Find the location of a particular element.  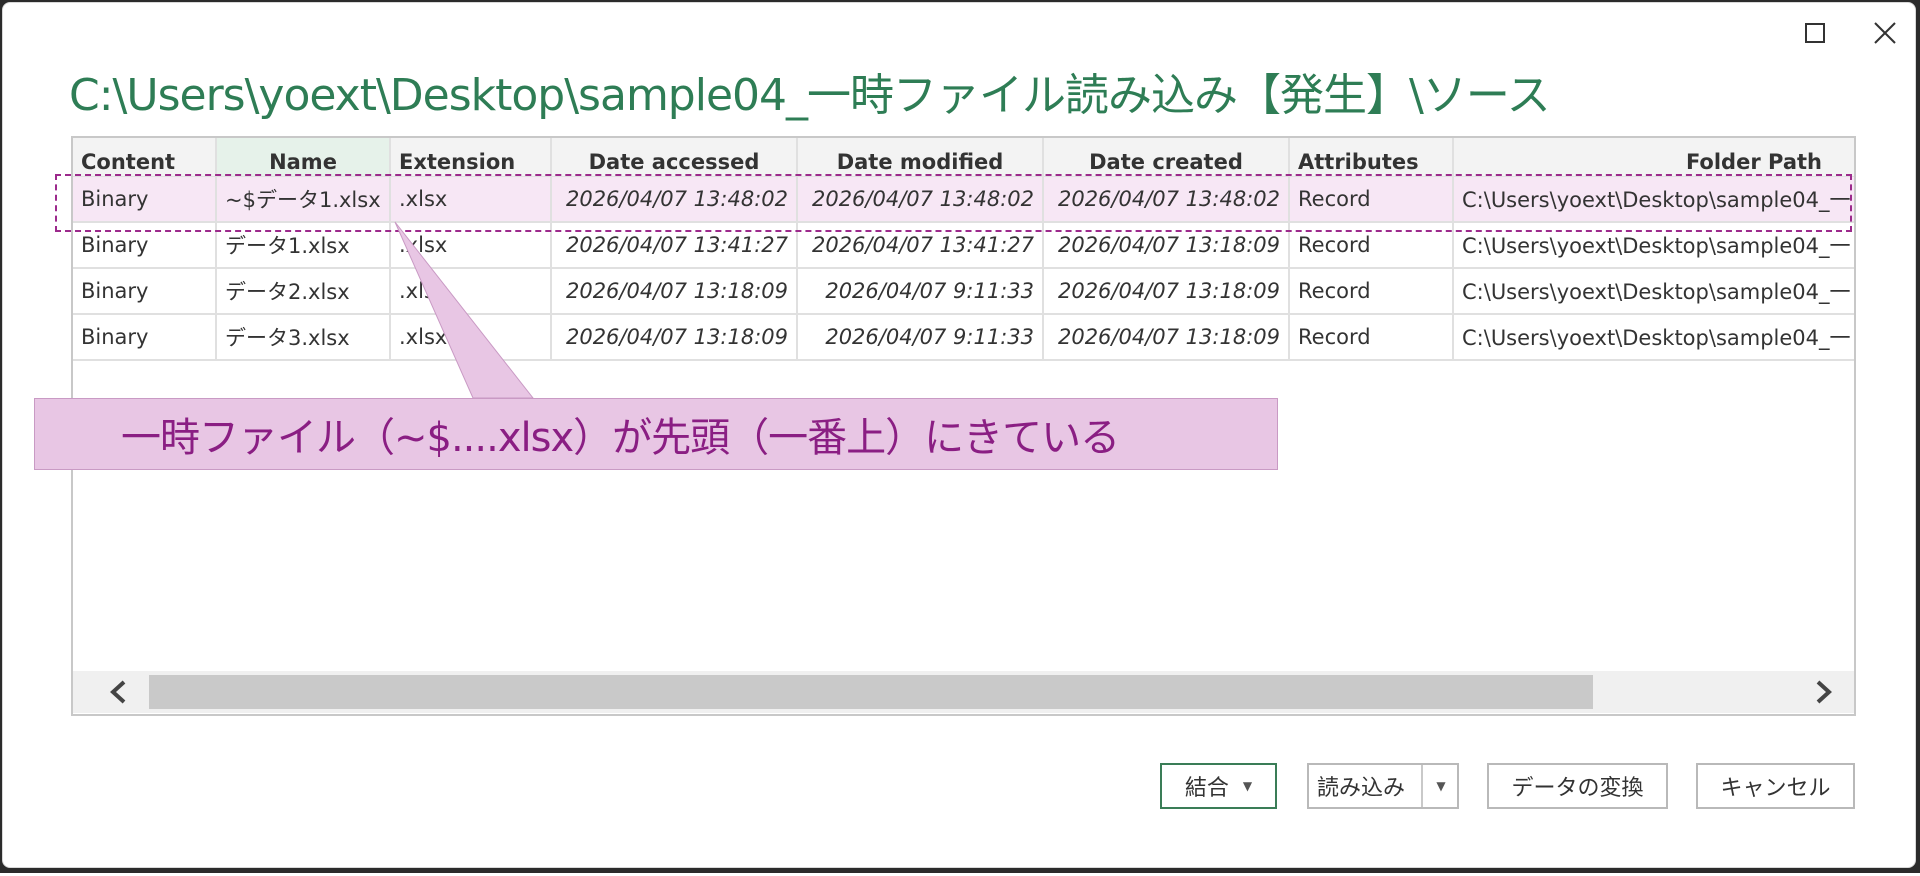

maximize-button is located at coordinates (1815, 33).